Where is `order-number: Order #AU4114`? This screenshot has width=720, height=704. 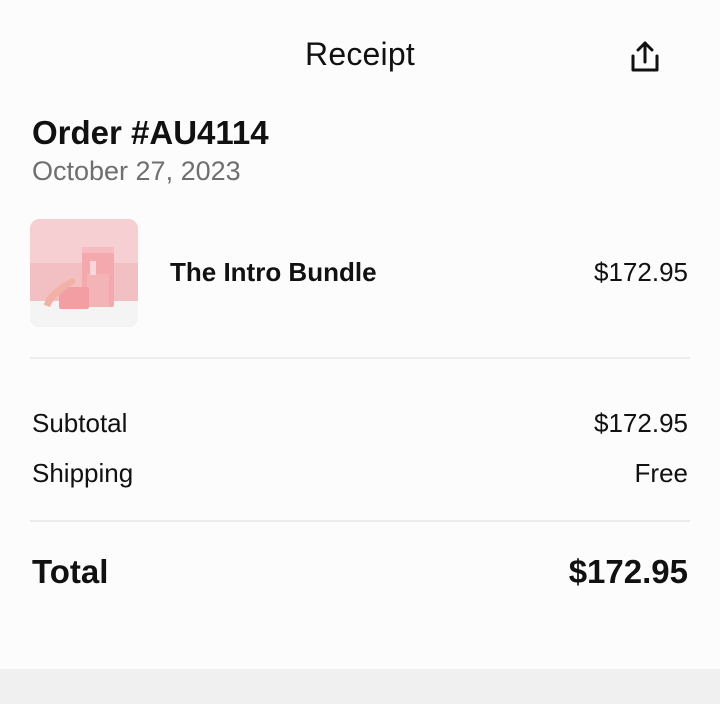 order-number: Order #AU4114 is located at coordinates (150, 132).